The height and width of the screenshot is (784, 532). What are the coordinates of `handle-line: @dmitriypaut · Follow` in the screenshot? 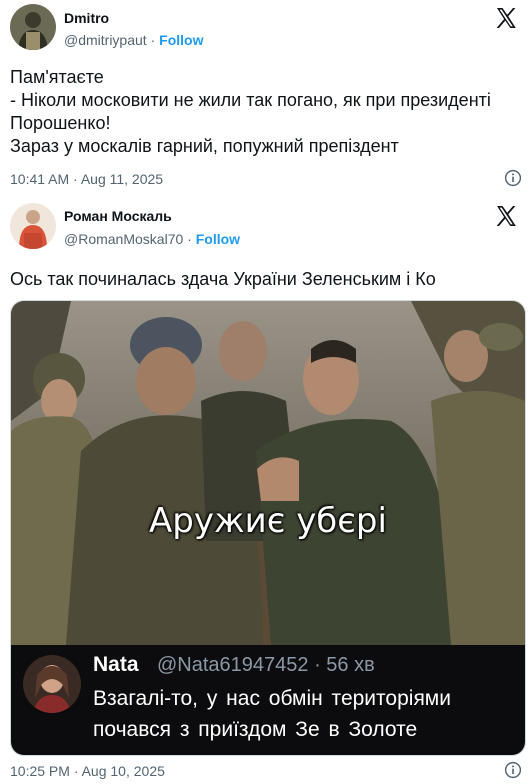 It's located at (133, 40).